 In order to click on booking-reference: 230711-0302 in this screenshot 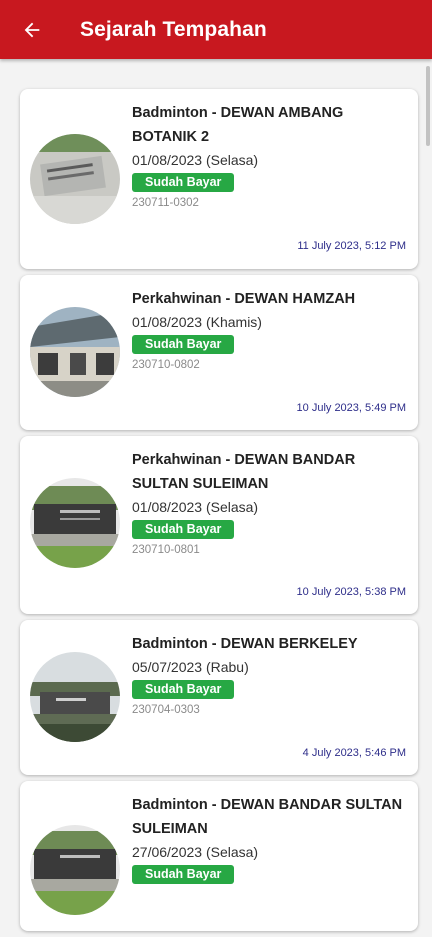, I will do `click(165, 203)`.